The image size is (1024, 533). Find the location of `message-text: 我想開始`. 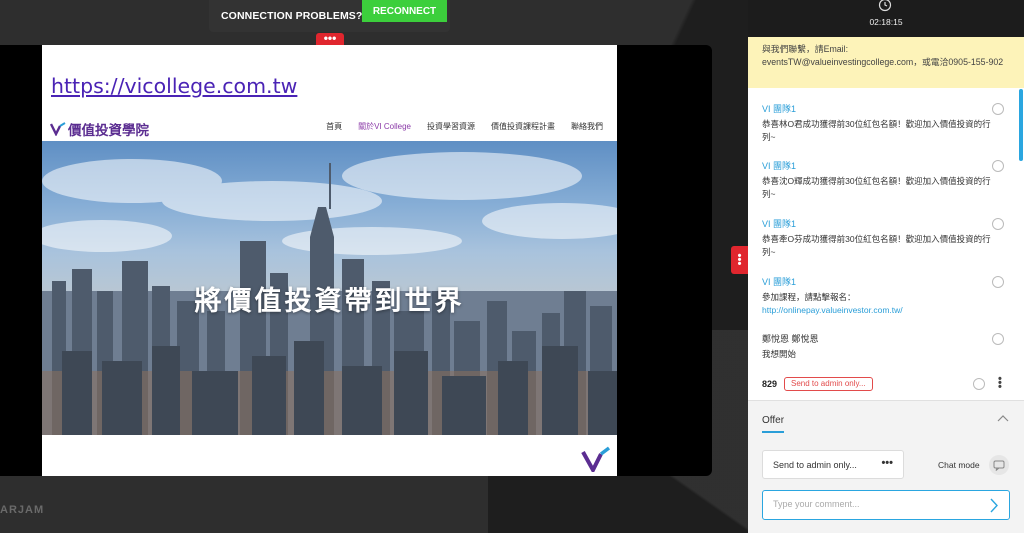

message-text: 我想開始 is located at coordinates (779, 354).